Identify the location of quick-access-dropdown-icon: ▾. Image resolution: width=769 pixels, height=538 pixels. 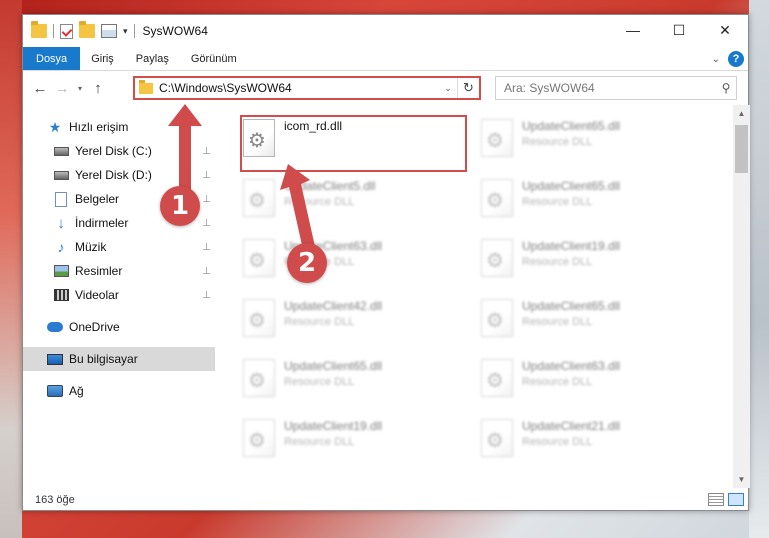
(125, 31).